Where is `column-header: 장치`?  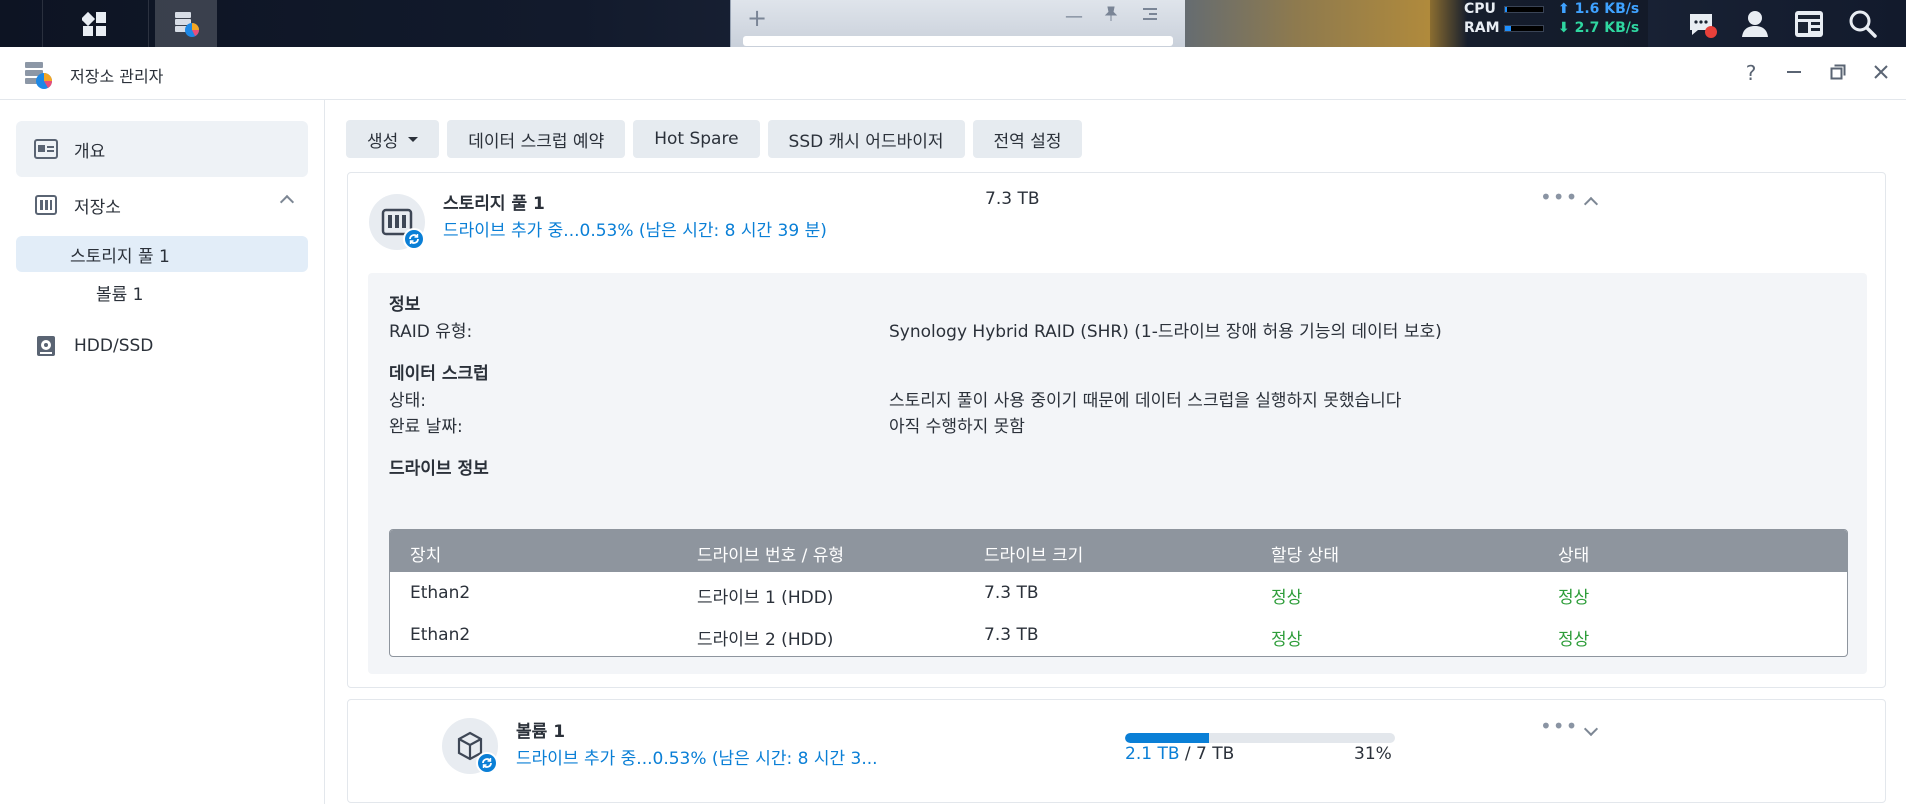 column-header: 장치 is located at coordinates (425, 553).